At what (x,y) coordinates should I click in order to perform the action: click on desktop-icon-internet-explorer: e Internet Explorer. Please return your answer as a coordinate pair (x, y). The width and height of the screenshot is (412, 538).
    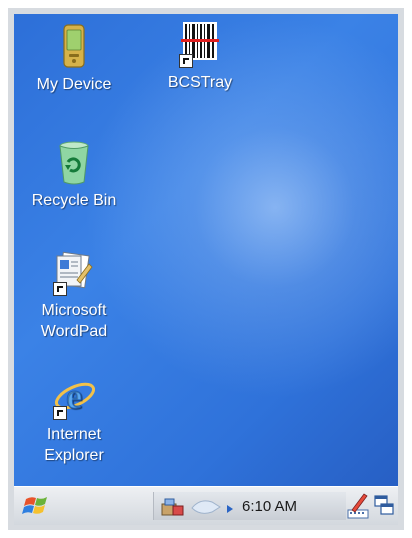
    Looking at the image, I should click on (74, 420).